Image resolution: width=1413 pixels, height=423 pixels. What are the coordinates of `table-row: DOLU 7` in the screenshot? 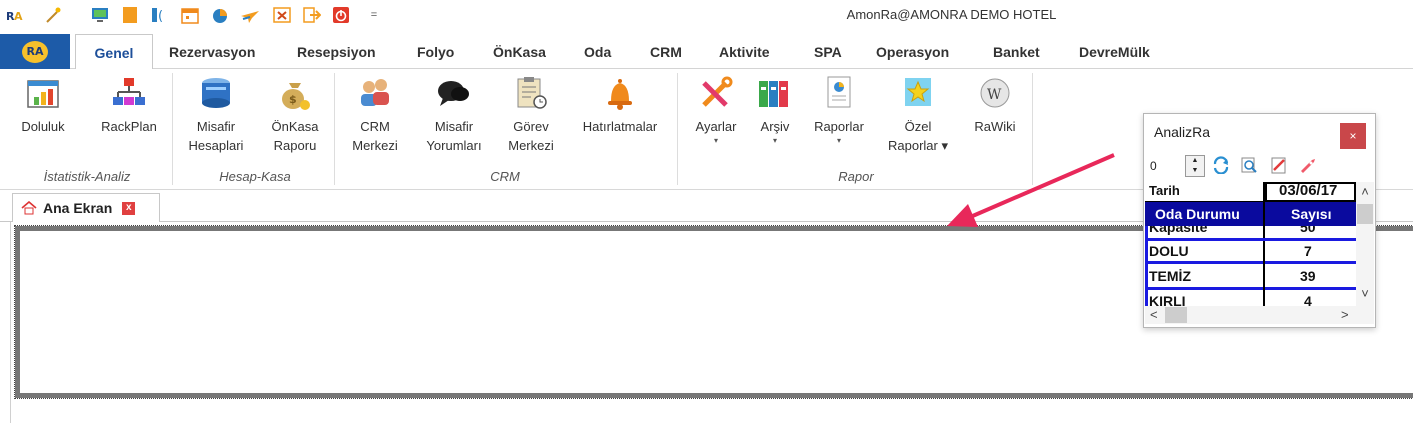 It's located at (1250, 252).